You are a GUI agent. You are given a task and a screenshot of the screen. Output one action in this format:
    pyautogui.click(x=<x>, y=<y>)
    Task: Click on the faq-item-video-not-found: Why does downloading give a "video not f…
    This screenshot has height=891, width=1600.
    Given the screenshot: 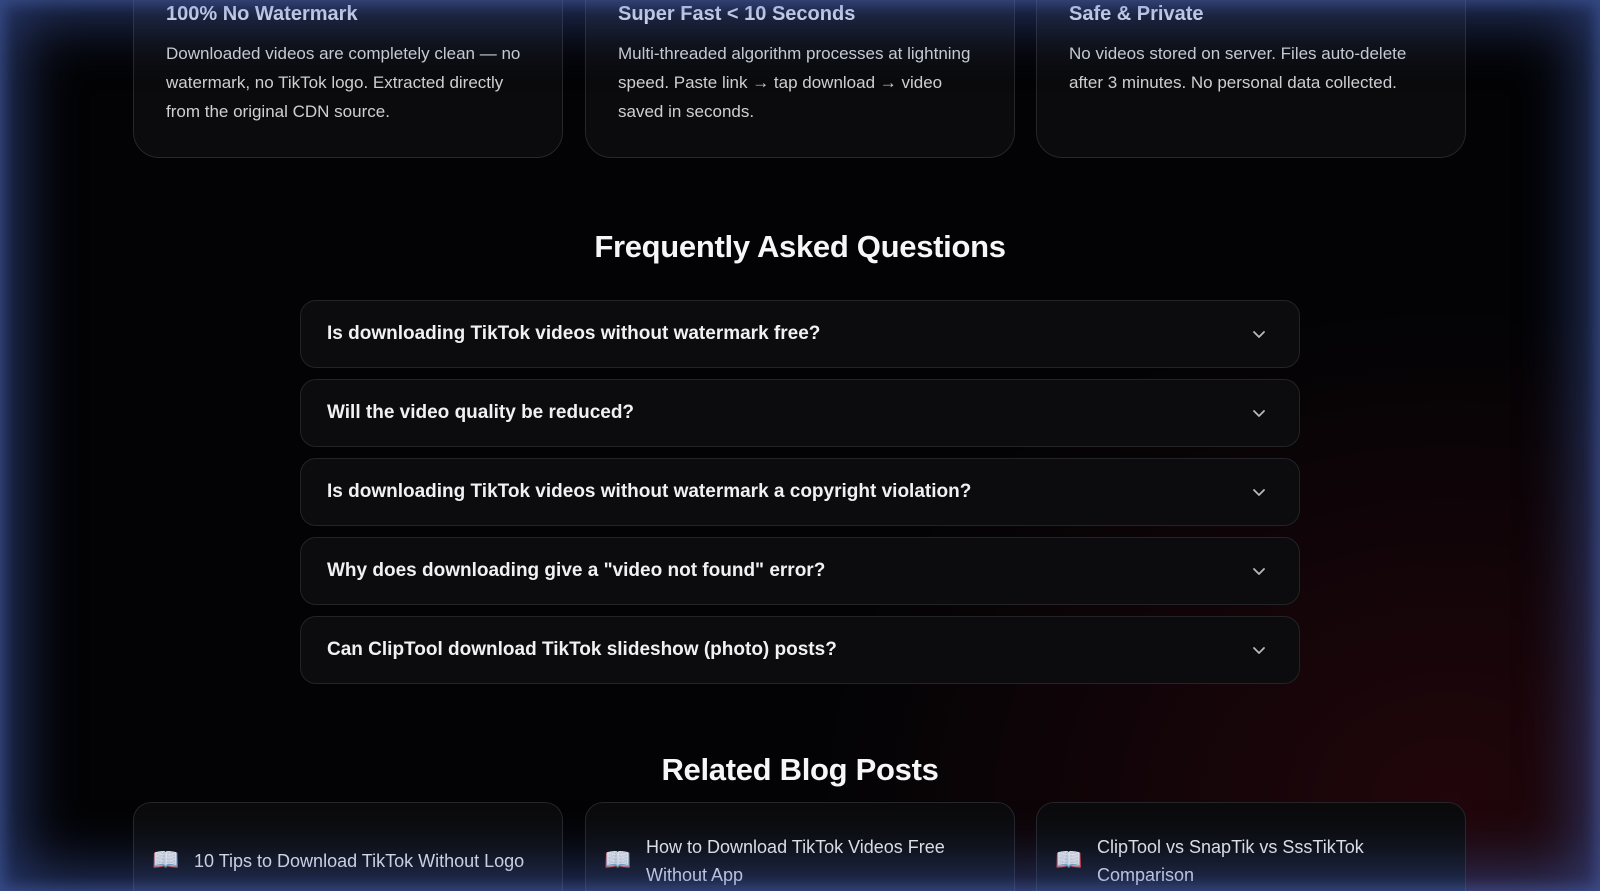 What is the action you would take?
    pyautogui.click(x=800, y=571)
    